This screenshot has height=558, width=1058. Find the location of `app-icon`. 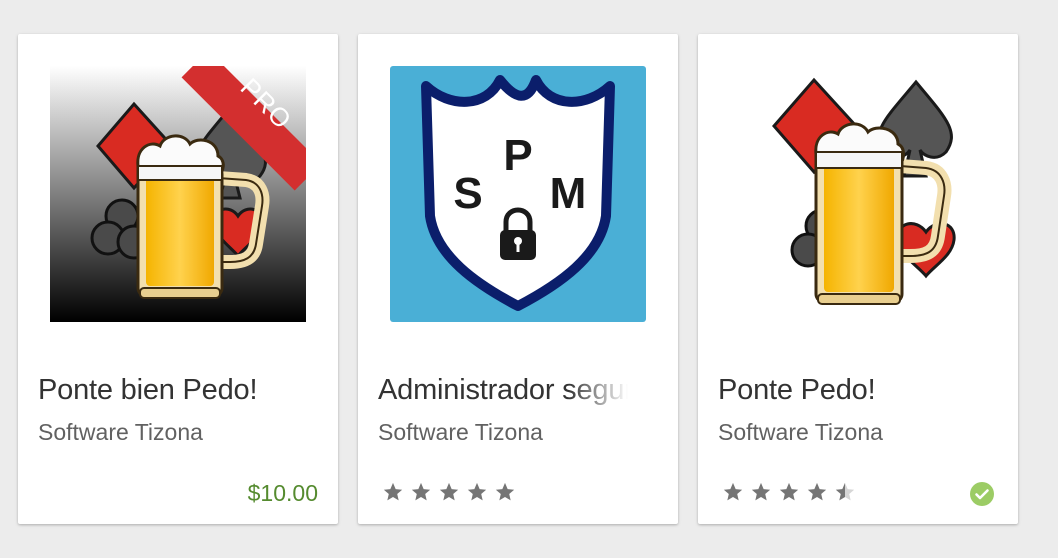

app-icon is located at coordinates (858, 194).